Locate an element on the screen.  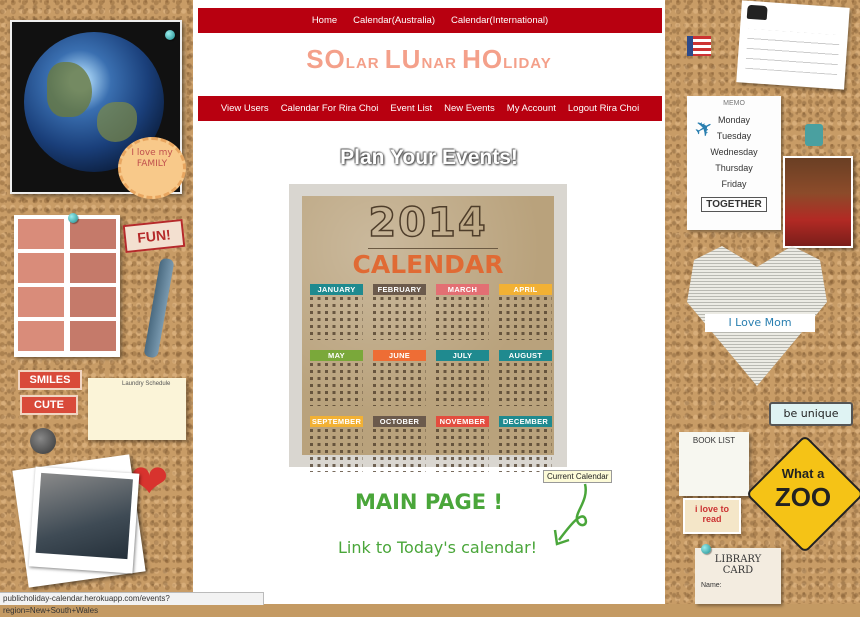
button-decor is located at coordinates (43, 441).